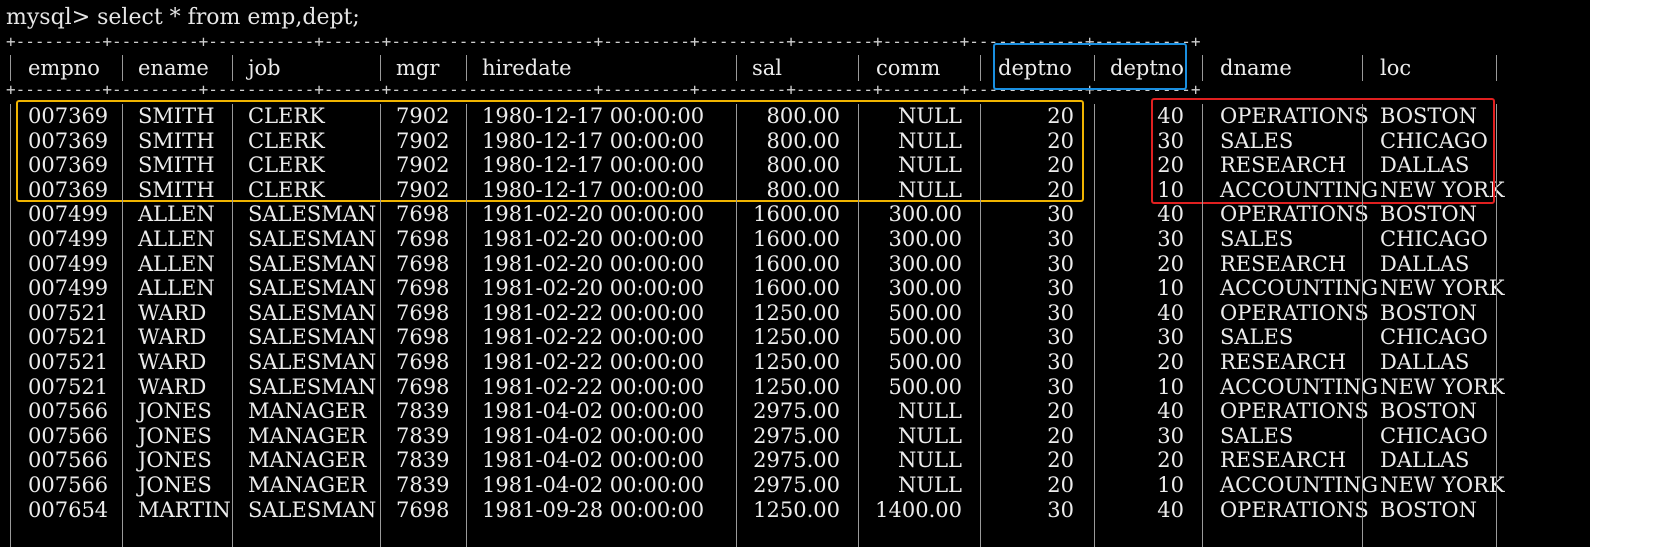 The image size is (1660, 547). Describe the element at coordinates (527, 68) in the screenshot. I see `column-header: hiredate` at that location.